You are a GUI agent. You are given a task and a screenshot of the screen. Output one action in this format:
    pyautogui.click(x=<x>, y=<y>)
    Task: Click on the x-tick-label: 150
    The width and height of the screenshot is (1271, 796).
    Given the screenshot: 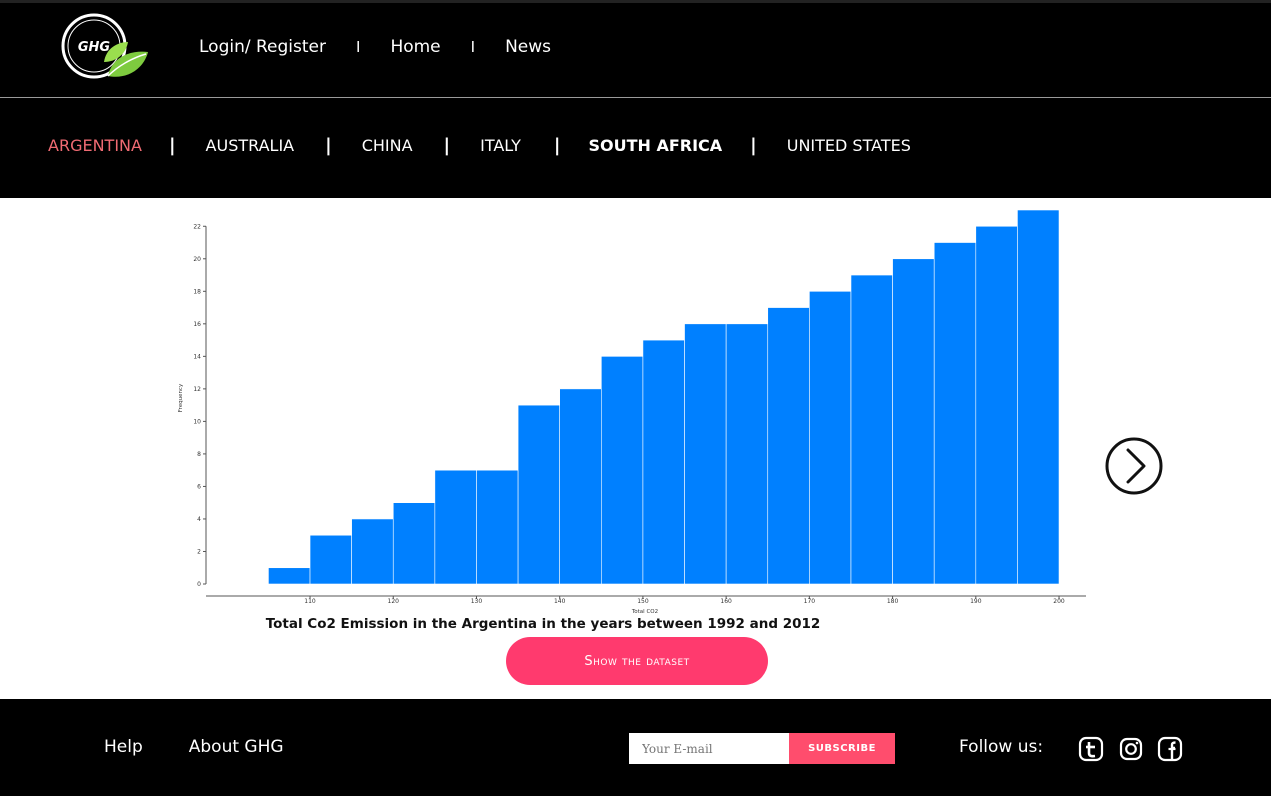 What is the action you would take?
    pyautogui.click(x=643, y=601)
    